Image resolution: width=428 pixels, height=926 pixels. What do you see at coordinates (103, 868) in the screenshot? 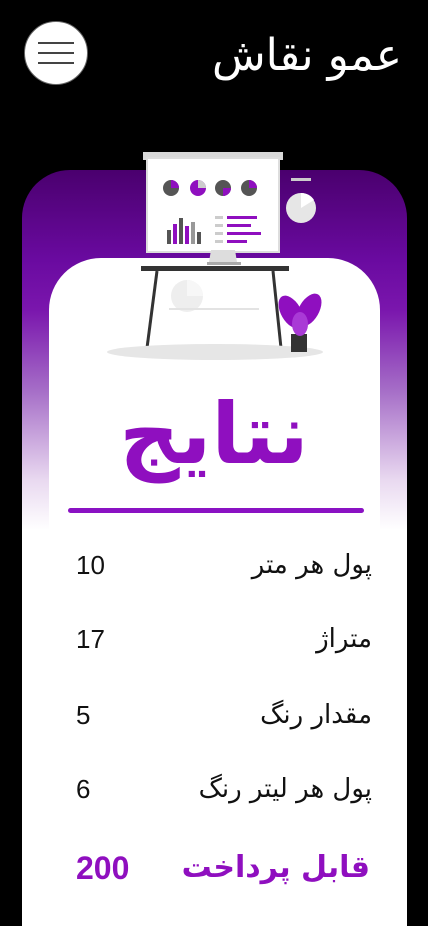
I see `total-value: 200` at bounding box center [103, 868].